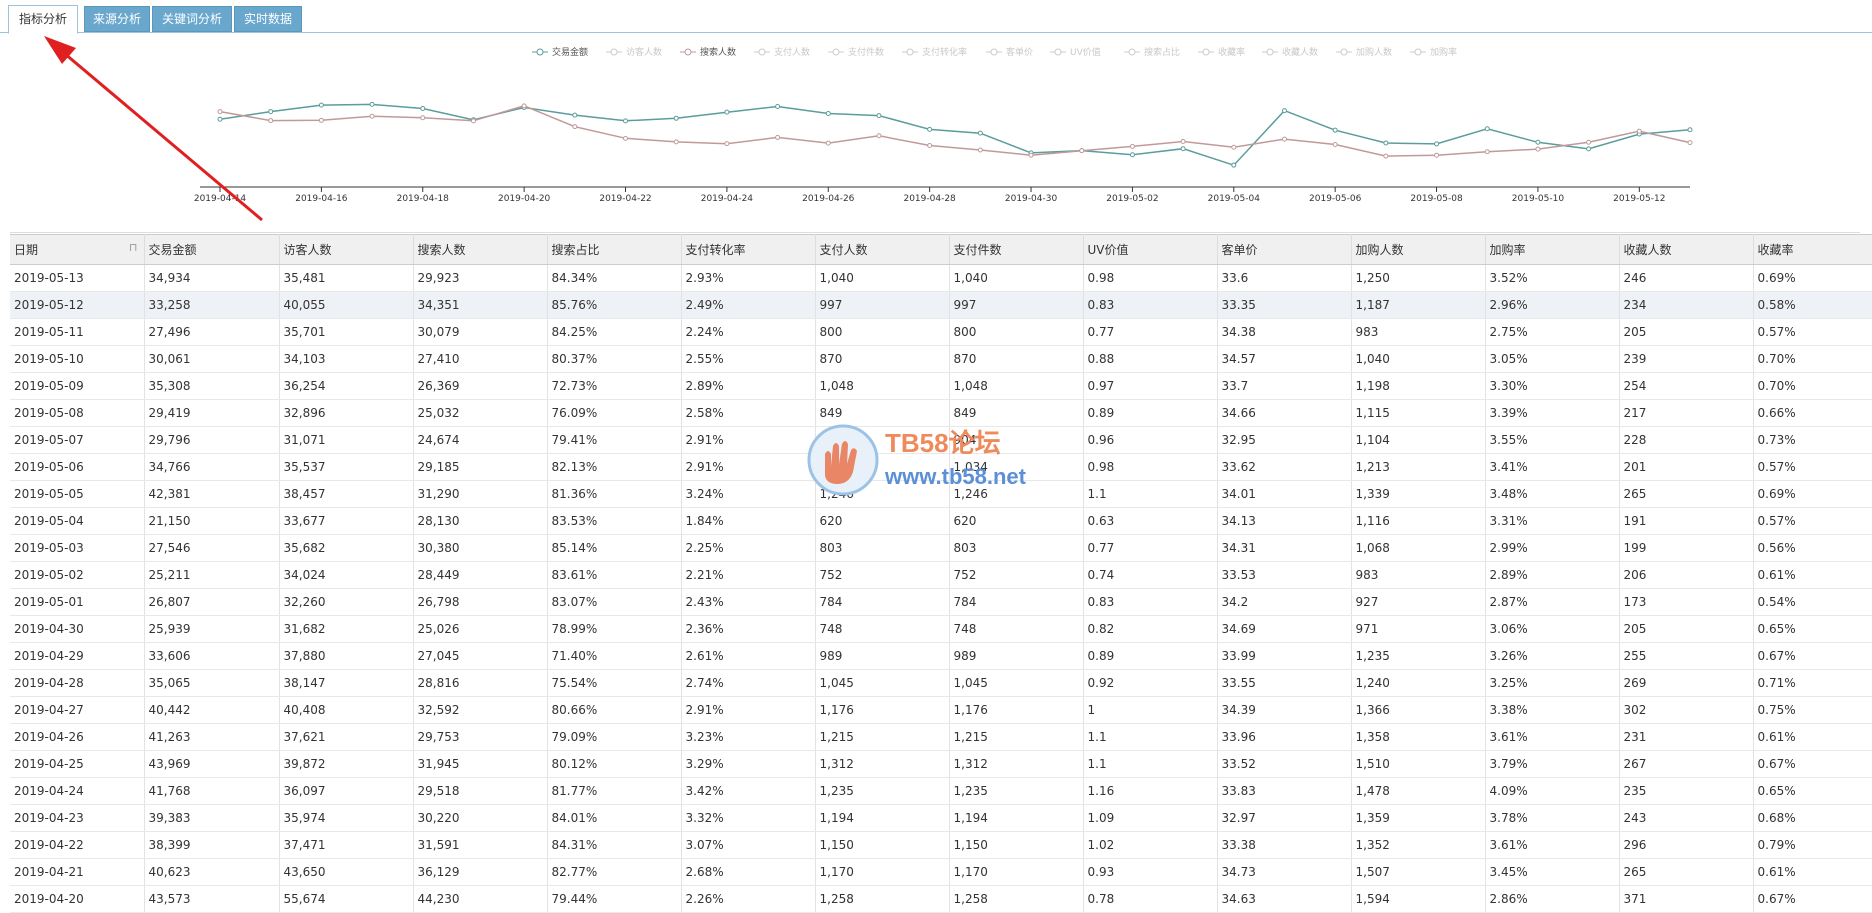 This screenshot has height=913, width=1872. What do you see at coordinates (43, 19) in the screenshot?
I see `tab-metric-analysis: 指标分析` at bounding box center [43, 19].